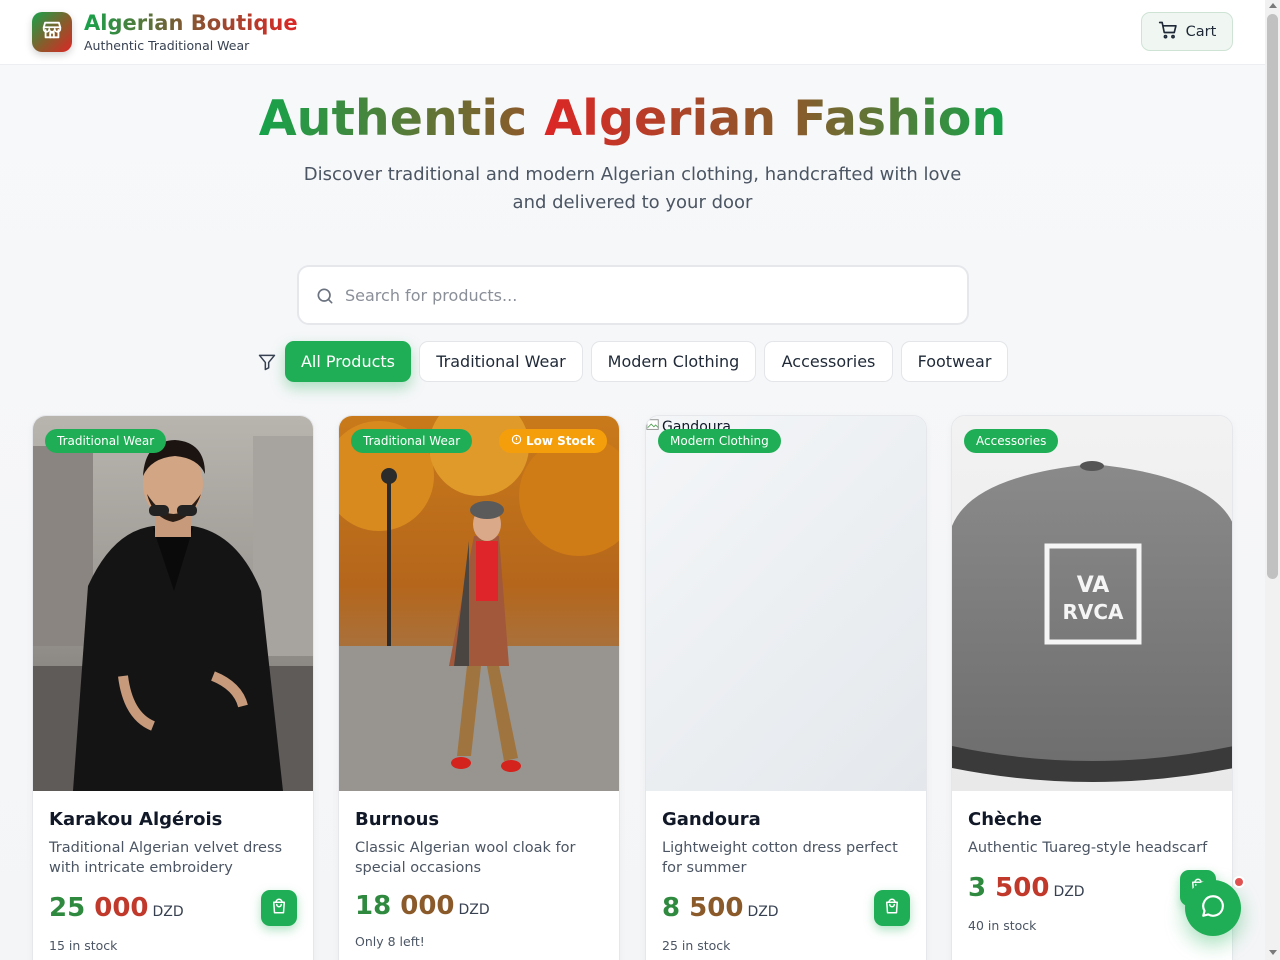 This screenshot has width=1280, height=960. I want to click on product-image: VA RVCA, so click(1092, 603).